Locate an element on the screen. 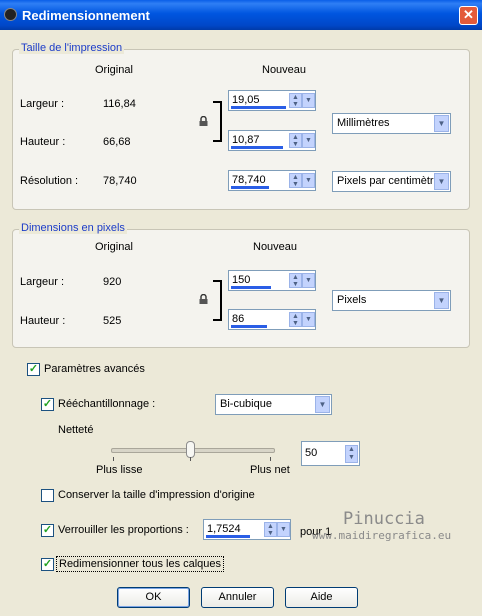  resolution-field: 78,740 ▲ ▼ ▼ is located at coordinates (272, 180).